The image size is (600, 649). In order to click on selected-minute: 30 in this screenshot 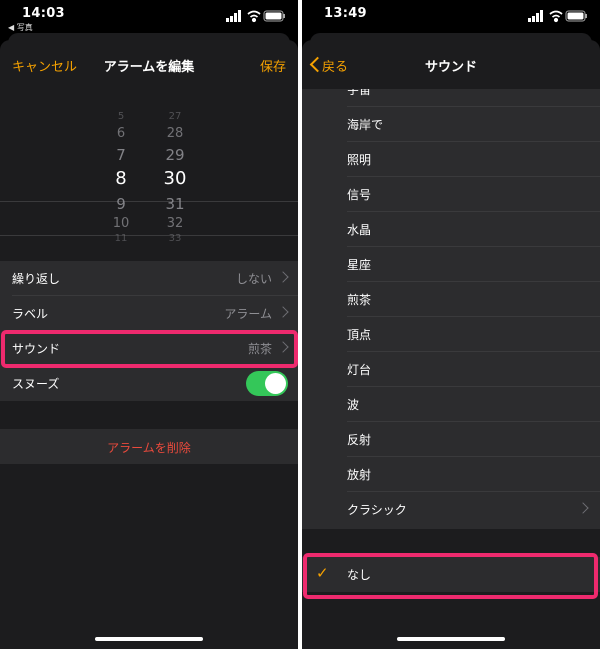, I will do `click(175, 178)`.